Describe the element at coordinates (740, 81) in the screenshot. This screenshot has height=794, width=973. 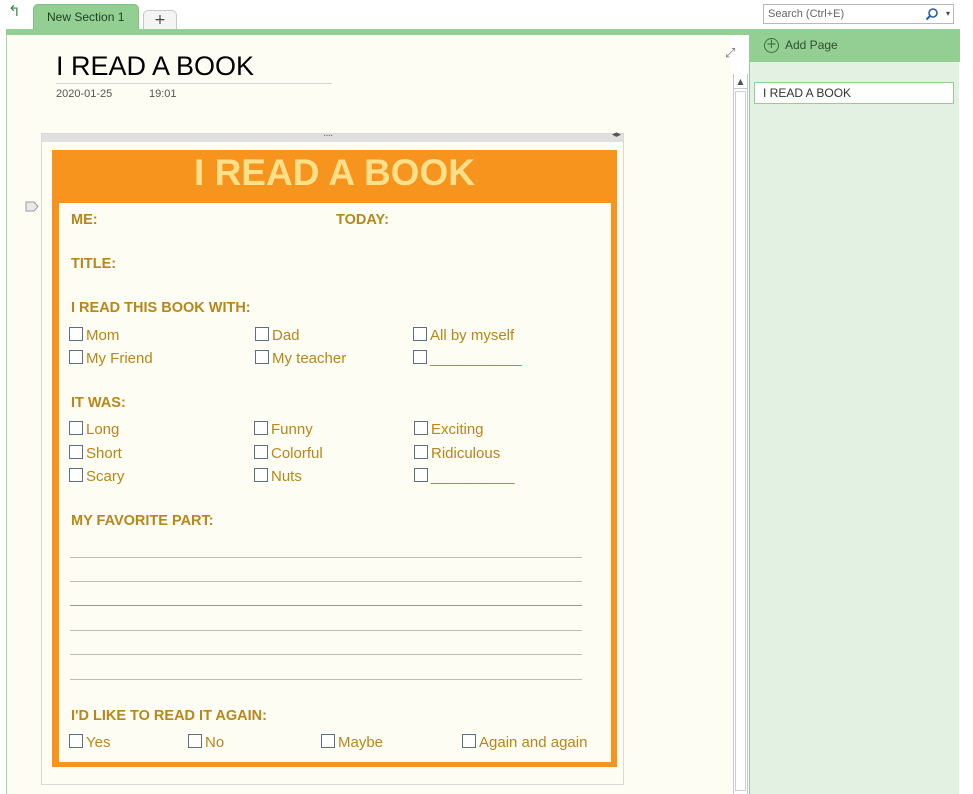
I see `scroll-up-arrow-icon: ▲` at that location.